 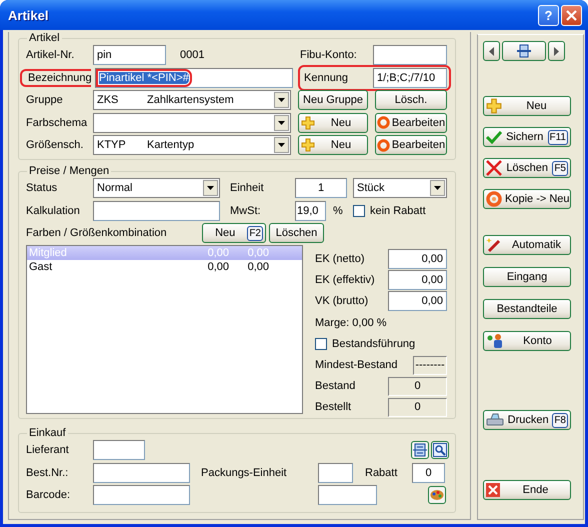 What do you see at coordinates (47, 433) in the screenshot?
I see `group-legend: Einkauf` at bounding box center [47, 433].